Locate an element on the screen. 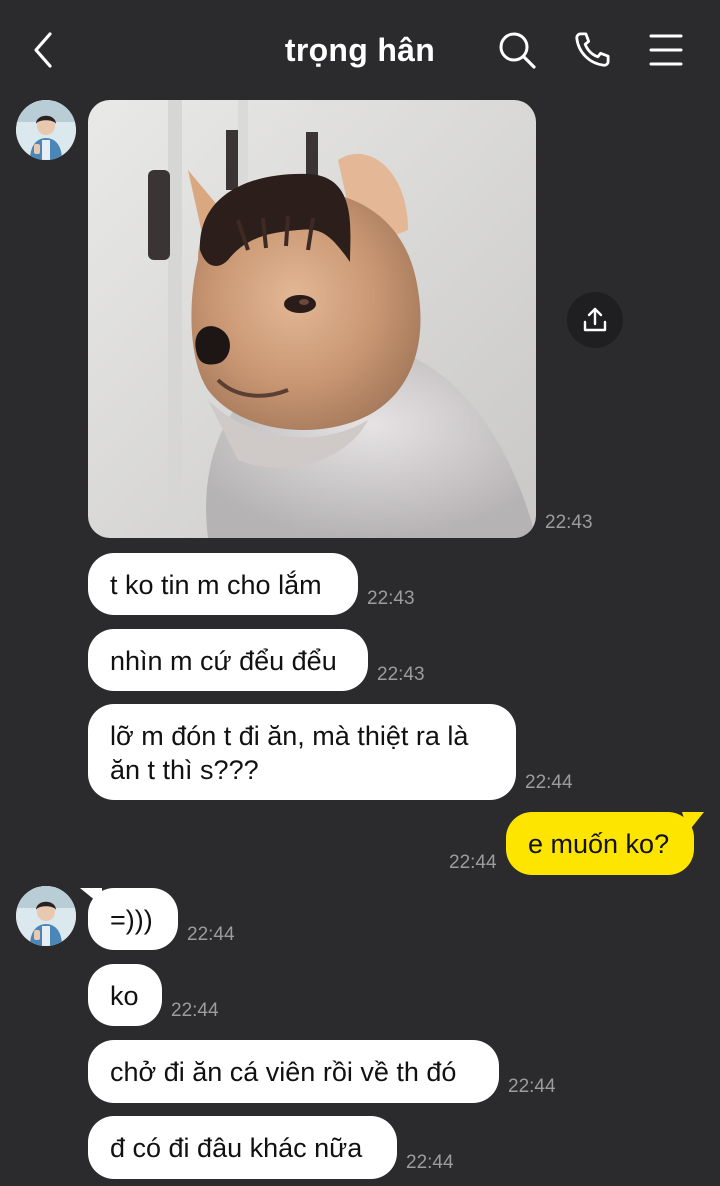 The image size is (720, 1186). message-text: t ko tin m cho lắm is located at coordinates (216, 585).